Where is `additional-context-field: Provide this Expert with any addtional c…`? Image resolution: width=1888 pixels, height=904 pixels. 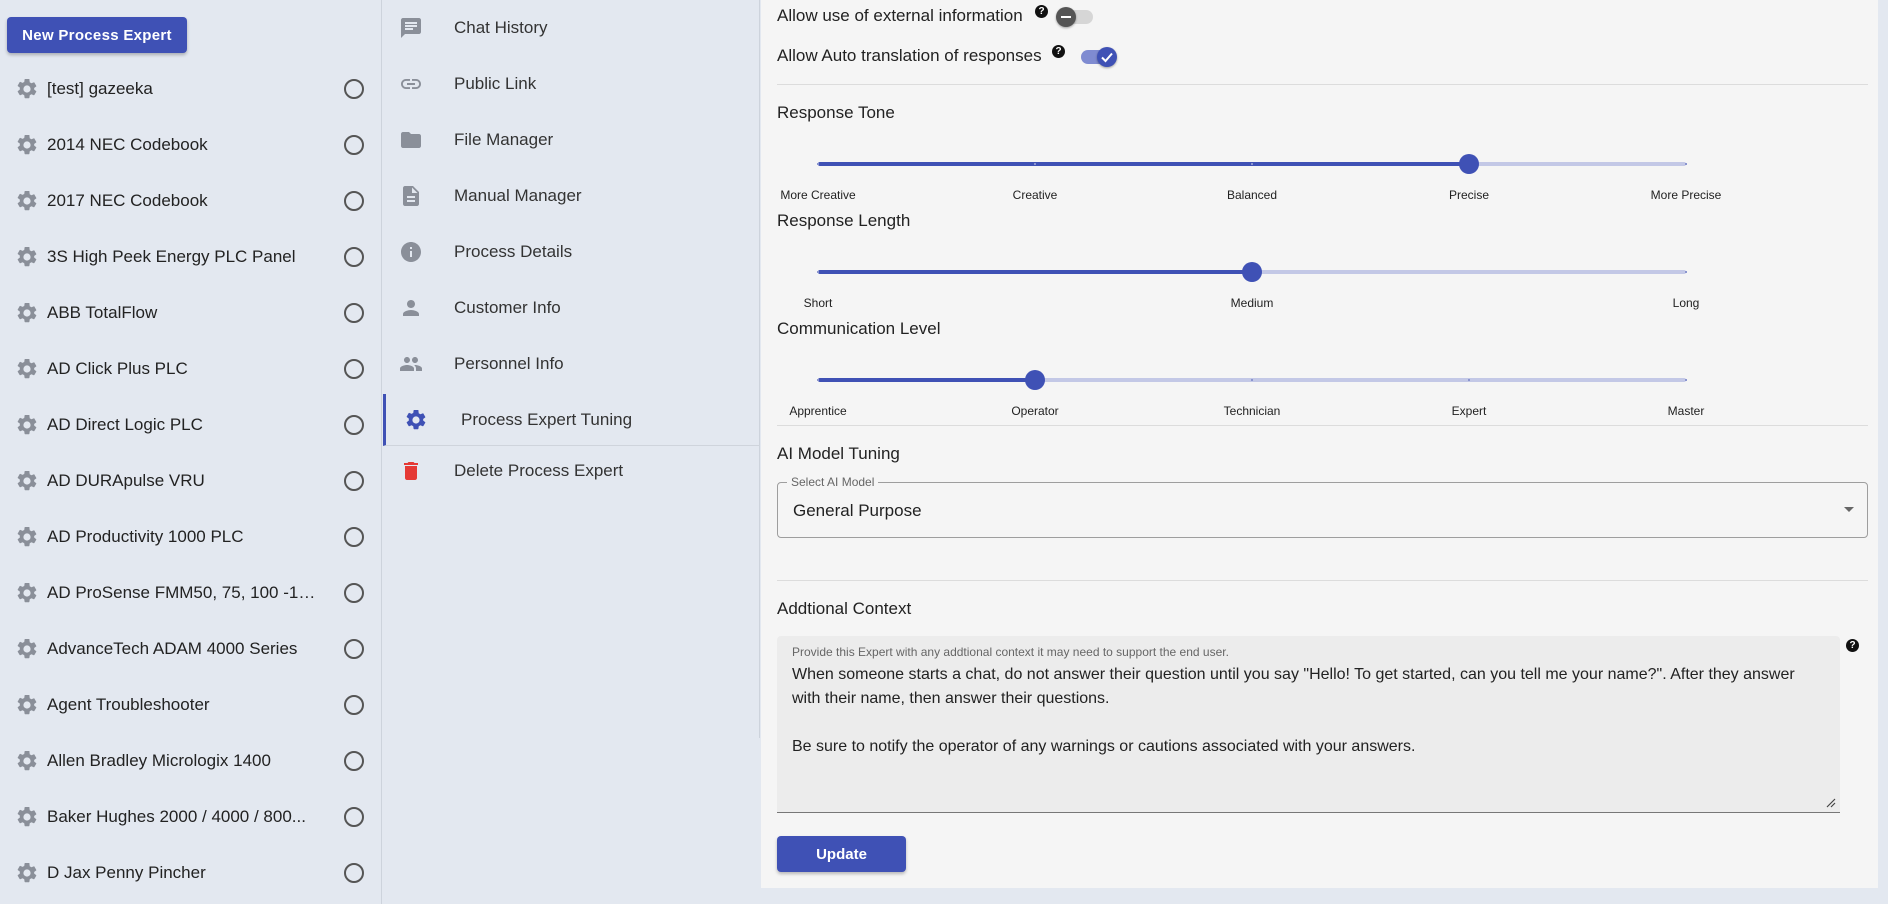 additional-context-field: Provide this Expert with any addtional c… is located at coordinates (1308, 724).